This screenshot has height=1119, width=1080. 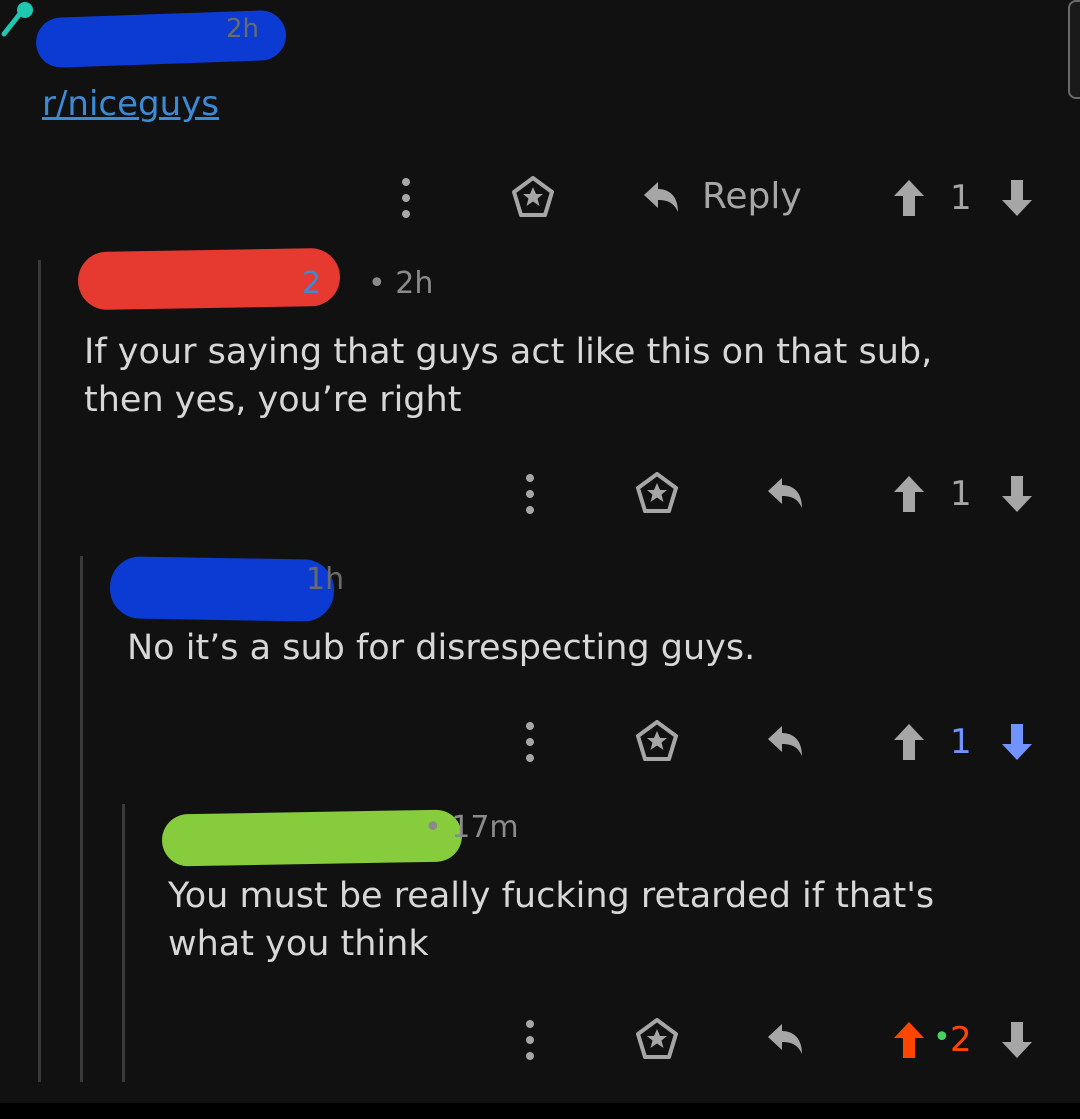 What do you see at coordinates (17, 19) in the screenshot?
I see `microphone-icon` at bounding box center [17, 19].